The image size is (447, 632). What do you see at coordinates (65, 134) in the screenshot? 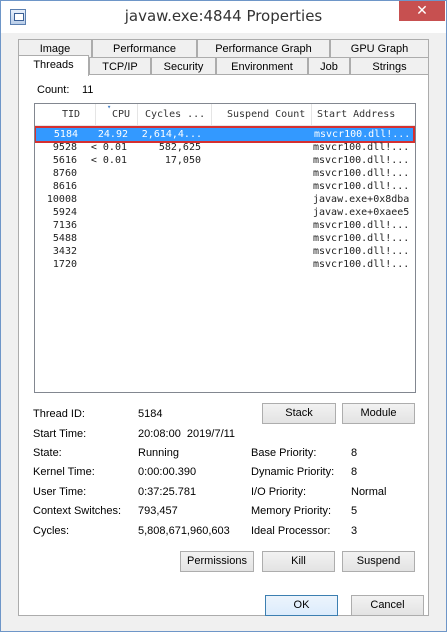
I see `cell-tid: 5184` at bounding box center [65, 134].